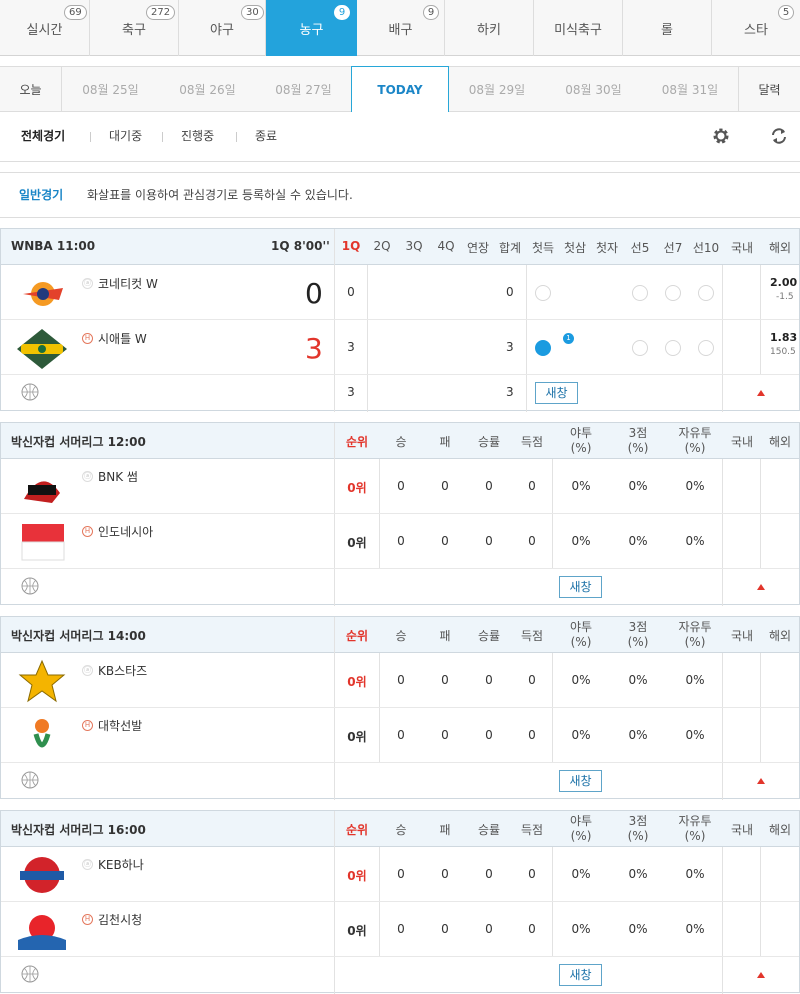 The image size is (800, 994). Describe the element at coordinates (786, 12) in the screenshot. I see `count-badge: 5` at that location.